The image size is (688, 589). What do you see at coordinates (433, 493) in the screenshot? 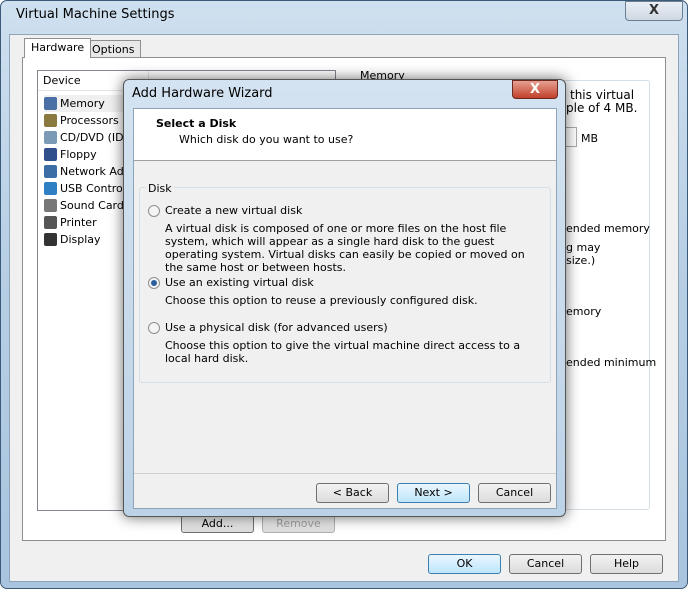
I see `next-button: Next >` at bounding box center [433, 493].